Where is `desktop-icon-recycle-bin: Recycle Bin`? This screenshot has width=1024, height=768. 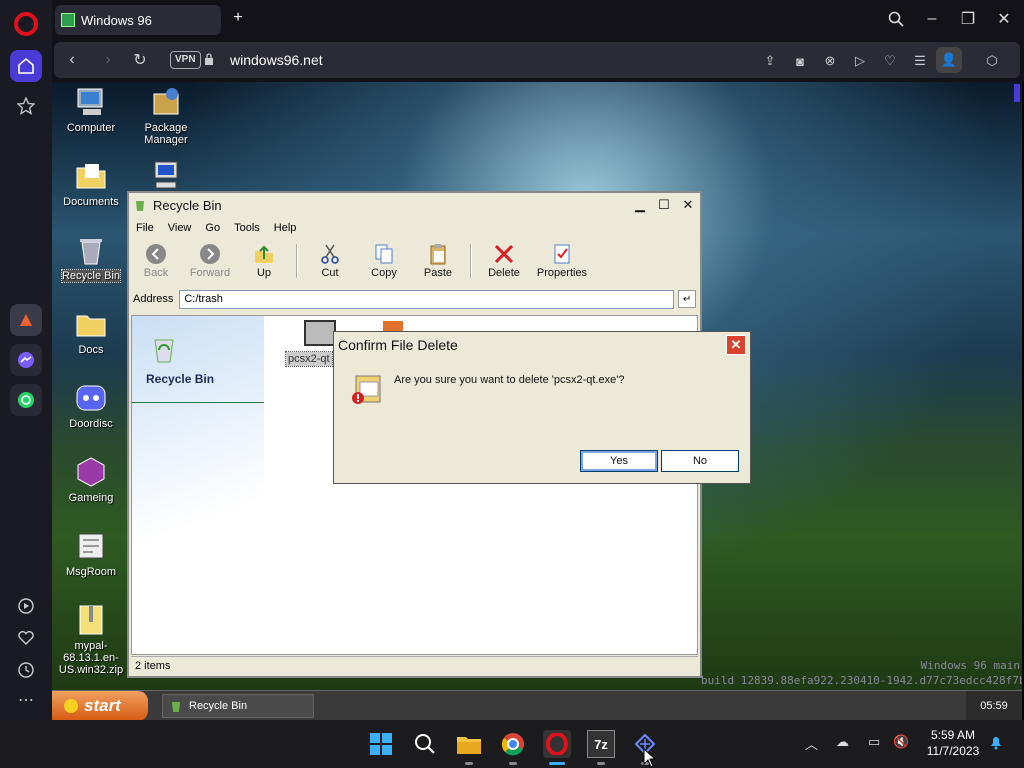 desktop-icon-recycle-bin: Recycle Bin is located at coordinates (91, 258).